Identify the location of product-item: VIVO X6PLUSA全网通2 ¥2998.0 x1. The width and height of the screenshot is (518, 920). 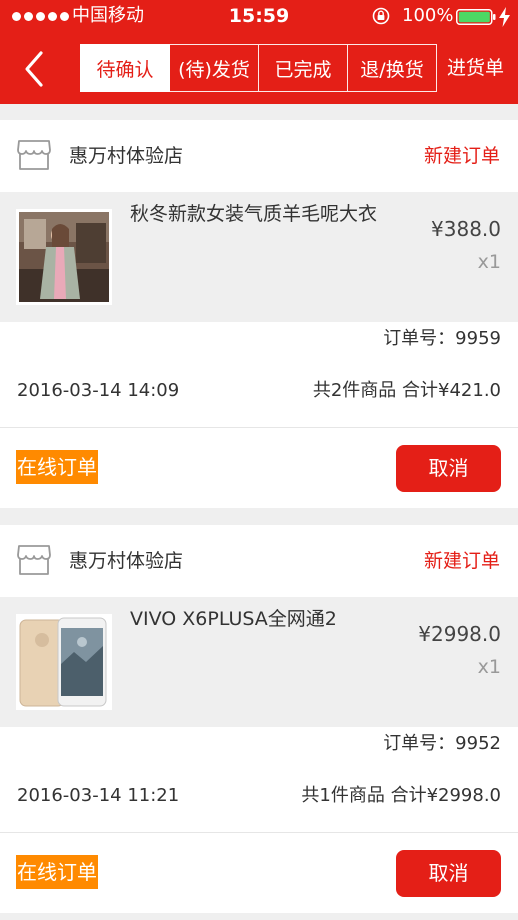
(259, 662).